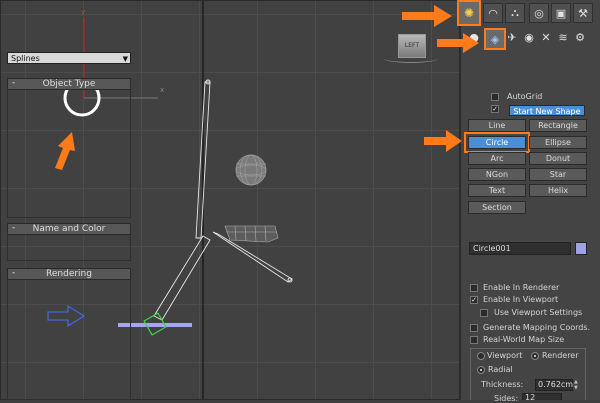 The image size is (600, 403). I want to click on star-button: Star, so click(558, 174).